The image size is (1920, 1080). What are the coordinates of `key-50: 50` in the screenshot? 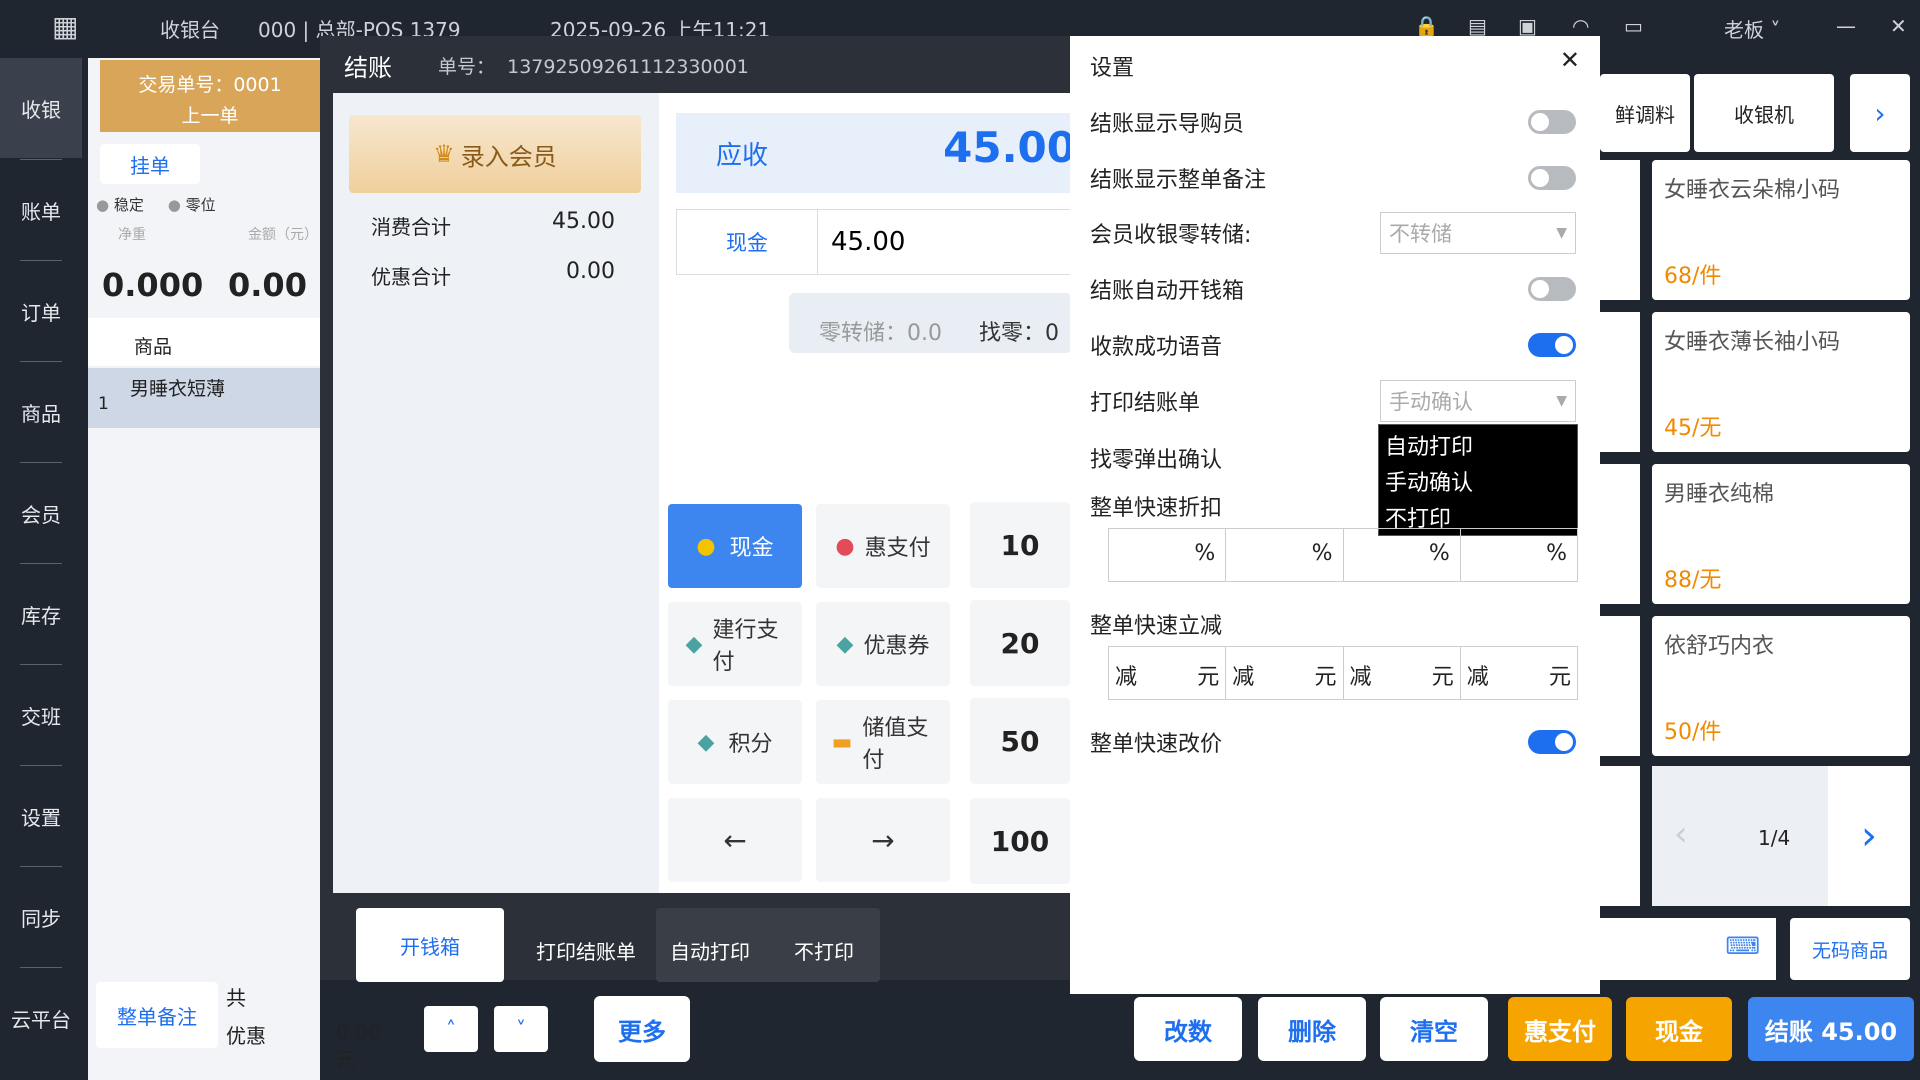 It's located at (1020, 741).